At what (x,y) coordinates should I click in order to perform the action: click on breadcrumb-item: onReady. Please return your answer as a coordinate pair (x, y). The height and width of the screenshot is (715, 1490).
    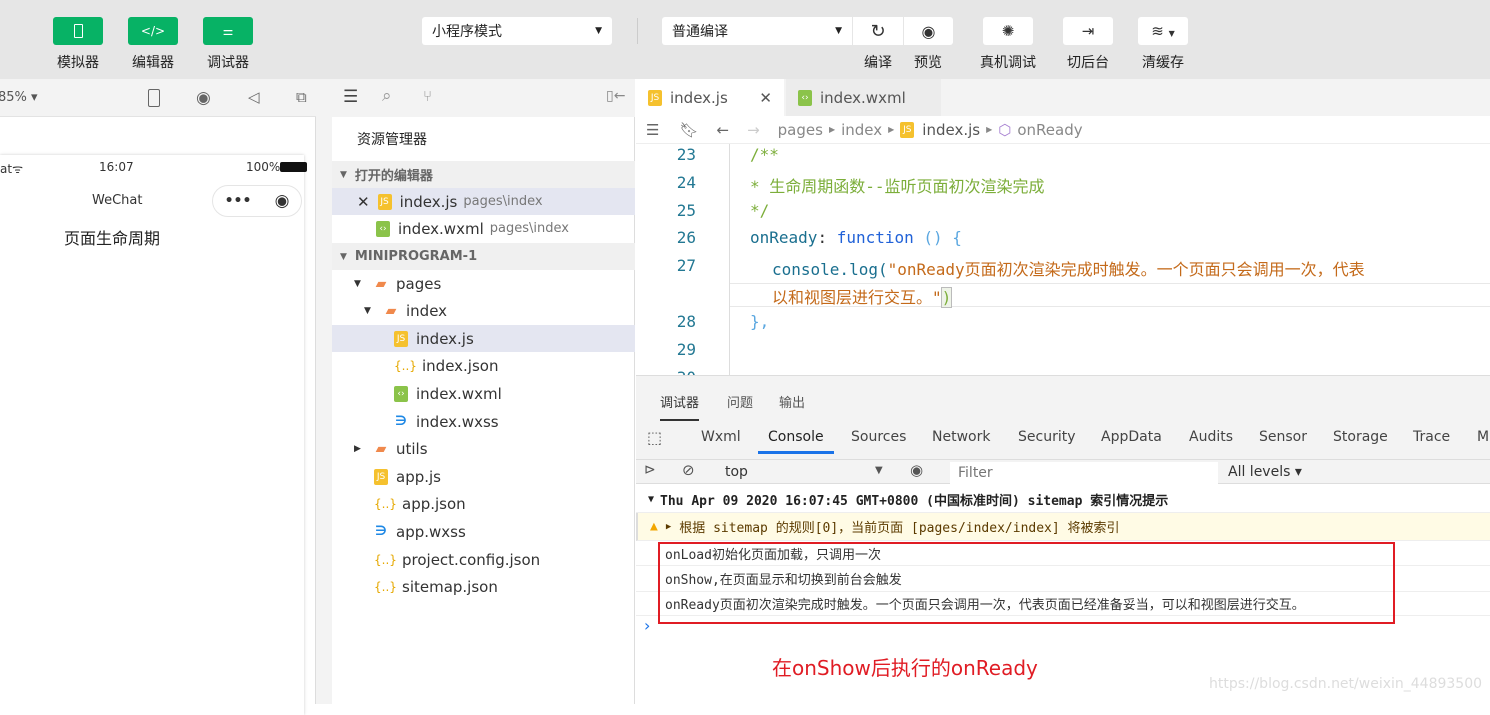
    Looking at the image, I should click on (1049, 130).